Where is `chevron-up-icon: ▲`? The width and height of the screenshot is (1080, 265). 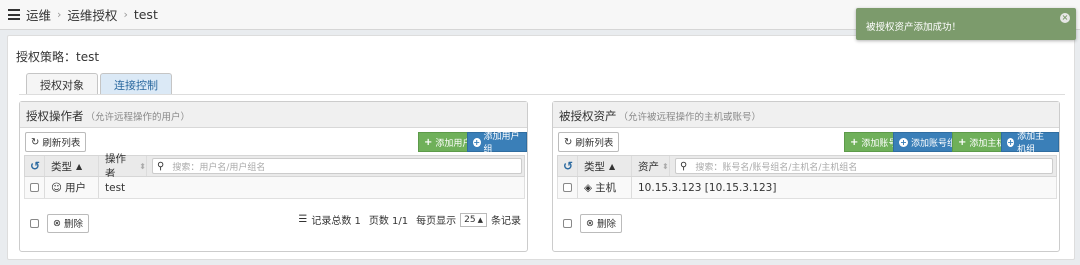
chevron-up-icon: ▲ is located at coordinates (480, 219).